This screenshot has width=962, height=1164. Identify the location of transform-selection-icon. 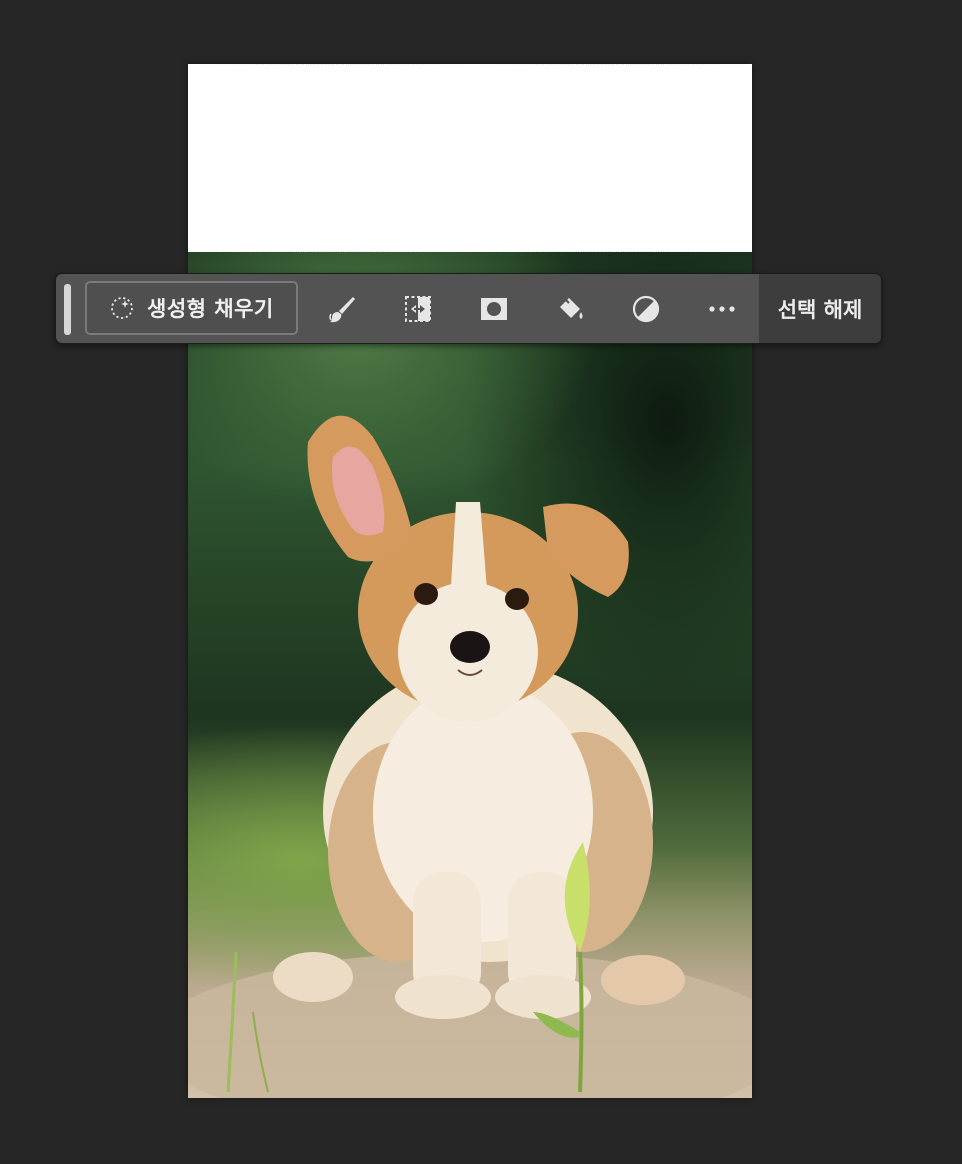
(418, 309).